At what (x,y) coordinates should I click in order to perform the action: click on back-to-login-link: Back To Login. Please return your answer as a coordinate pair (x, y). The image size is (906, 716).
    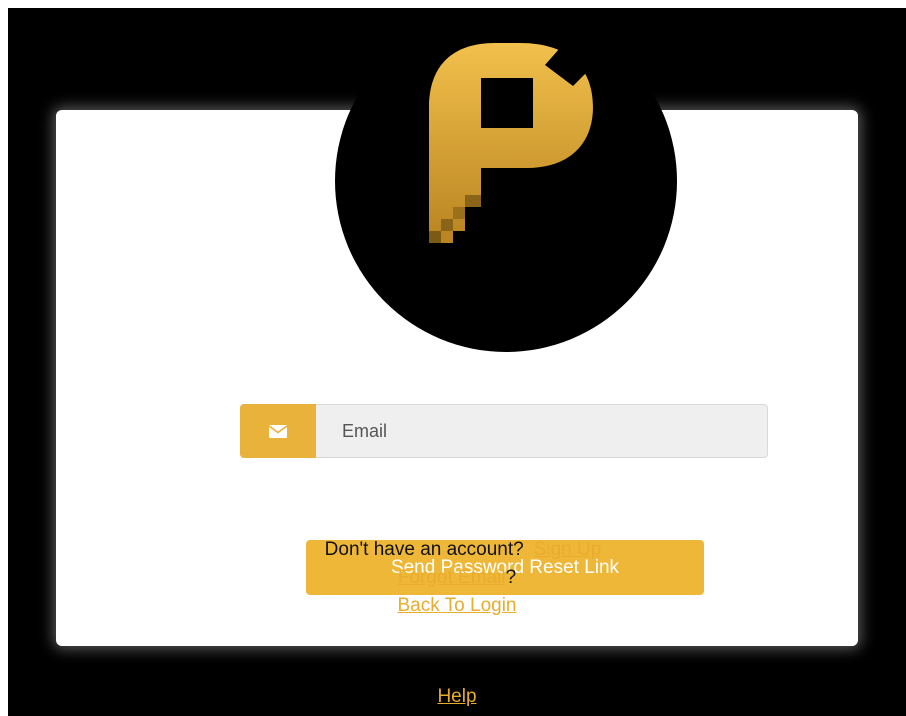
    Looking at the image, I should click on (456, 605).